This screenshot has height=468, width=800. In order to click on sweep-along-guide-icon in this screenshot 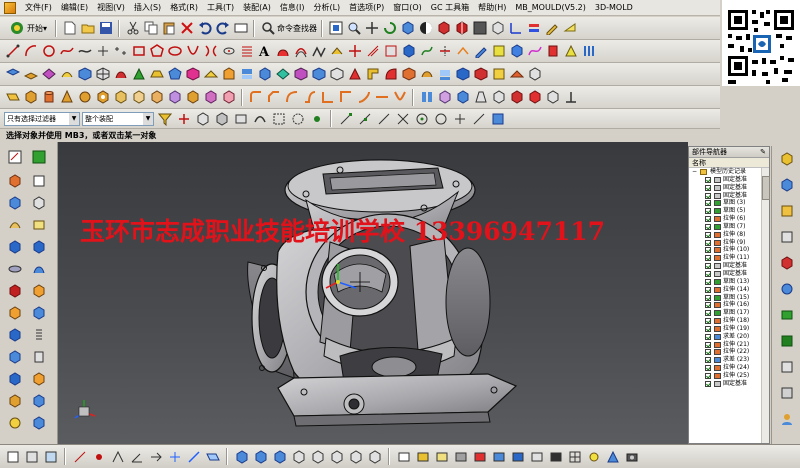, I will do `click(38, 268)`.